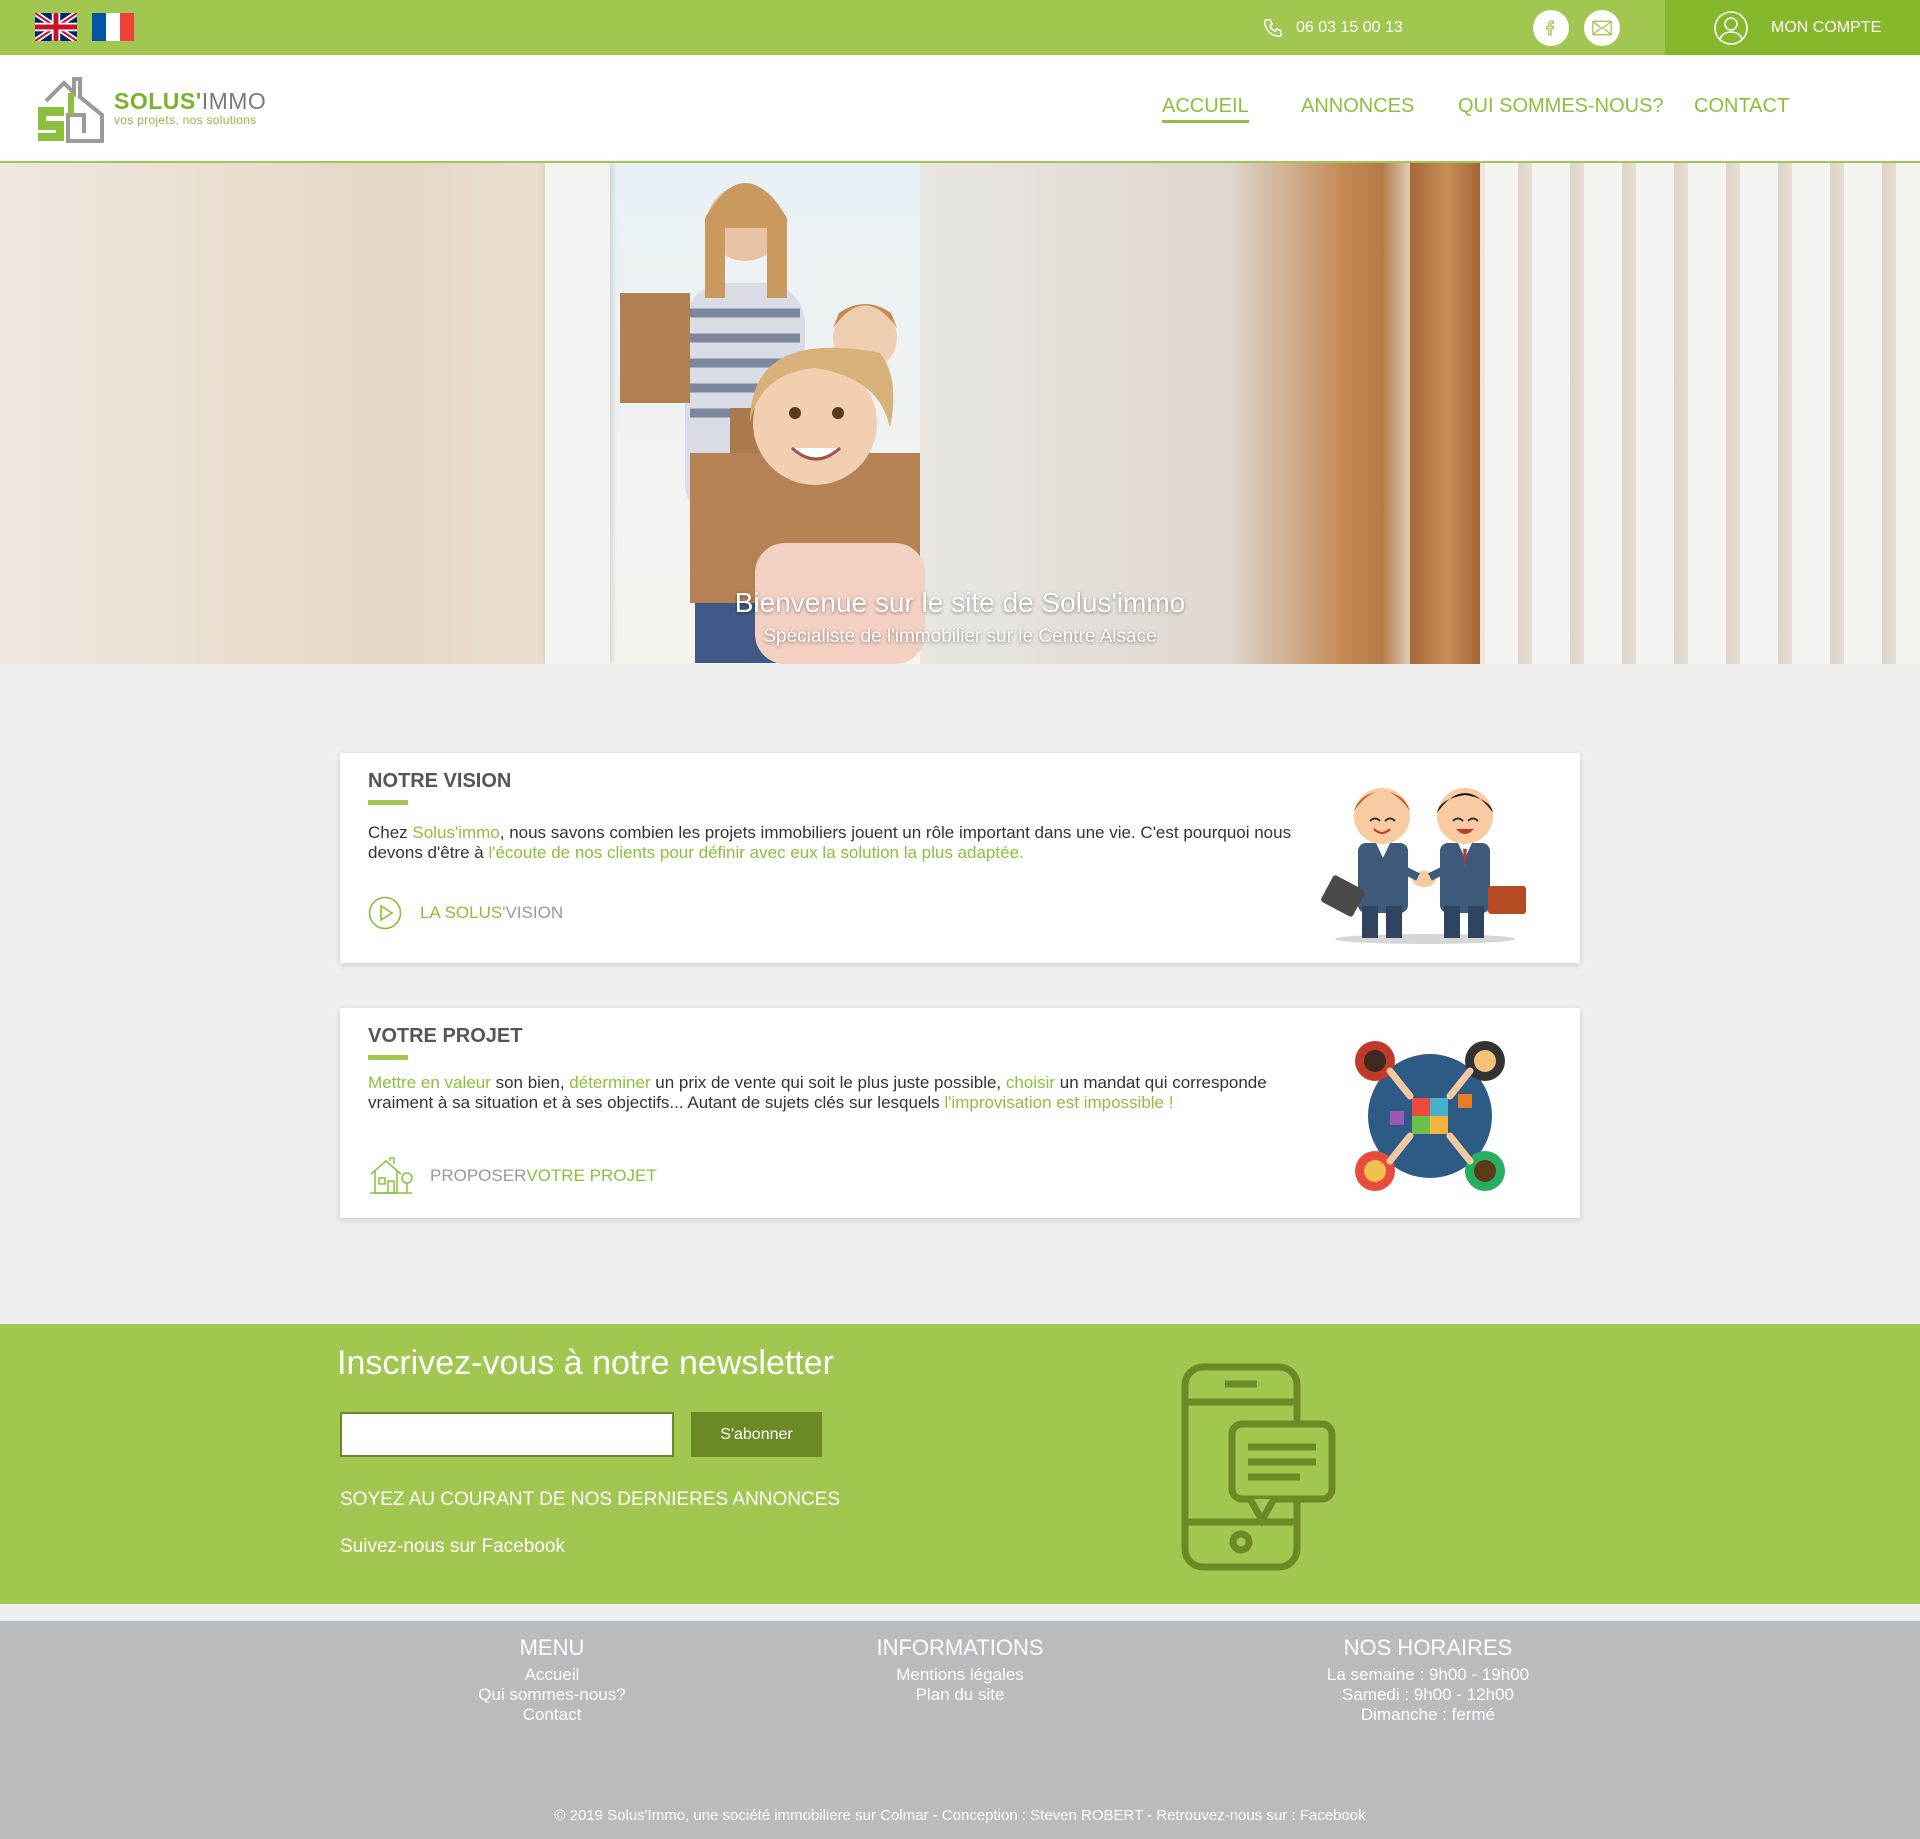  I want to click on vision-link: LA SOLUS' VISION, so click(465, 913).